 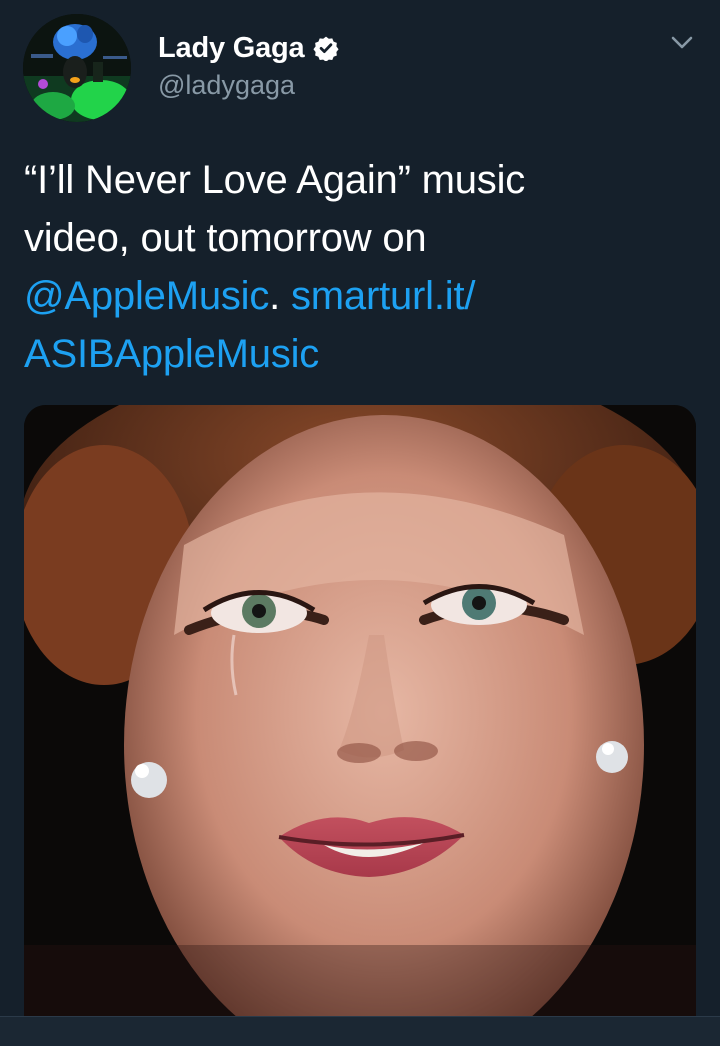 I want to click on verified-badge-icon, so click(x=326, y=48).